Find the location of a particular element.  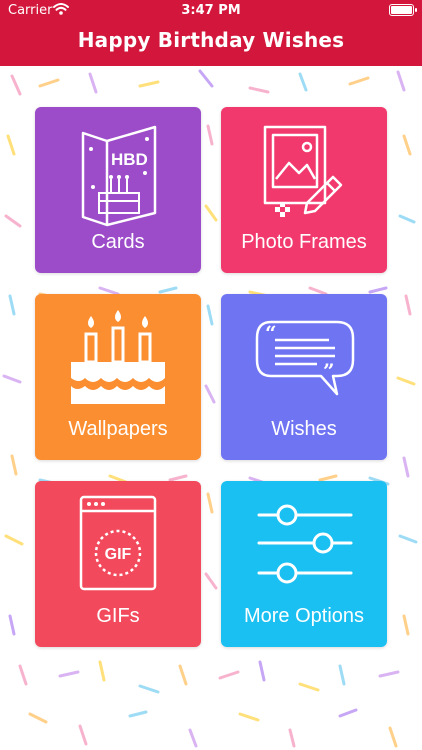

cards-tile: HBD Cards is located at coordinates (118, 190).